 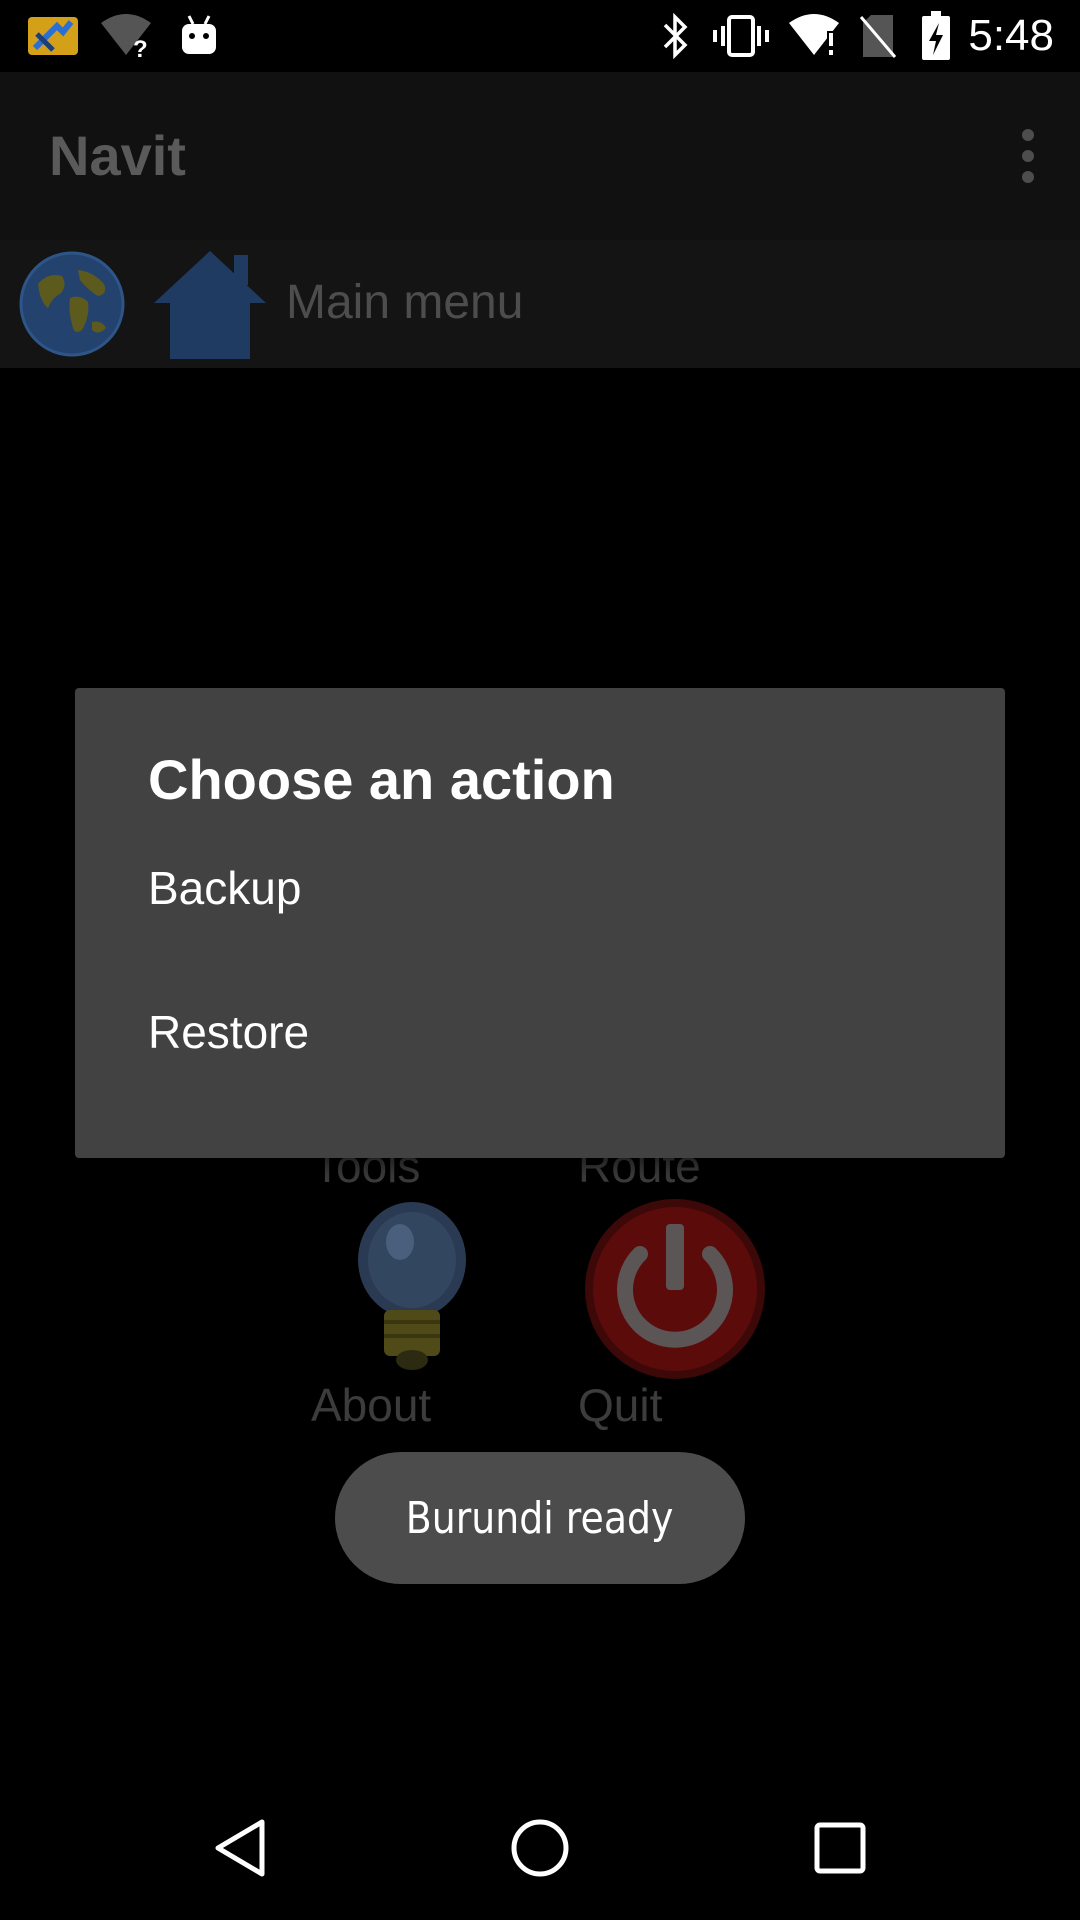 I want to click on toast: Burundi ready, so click(x=540, y=1518).